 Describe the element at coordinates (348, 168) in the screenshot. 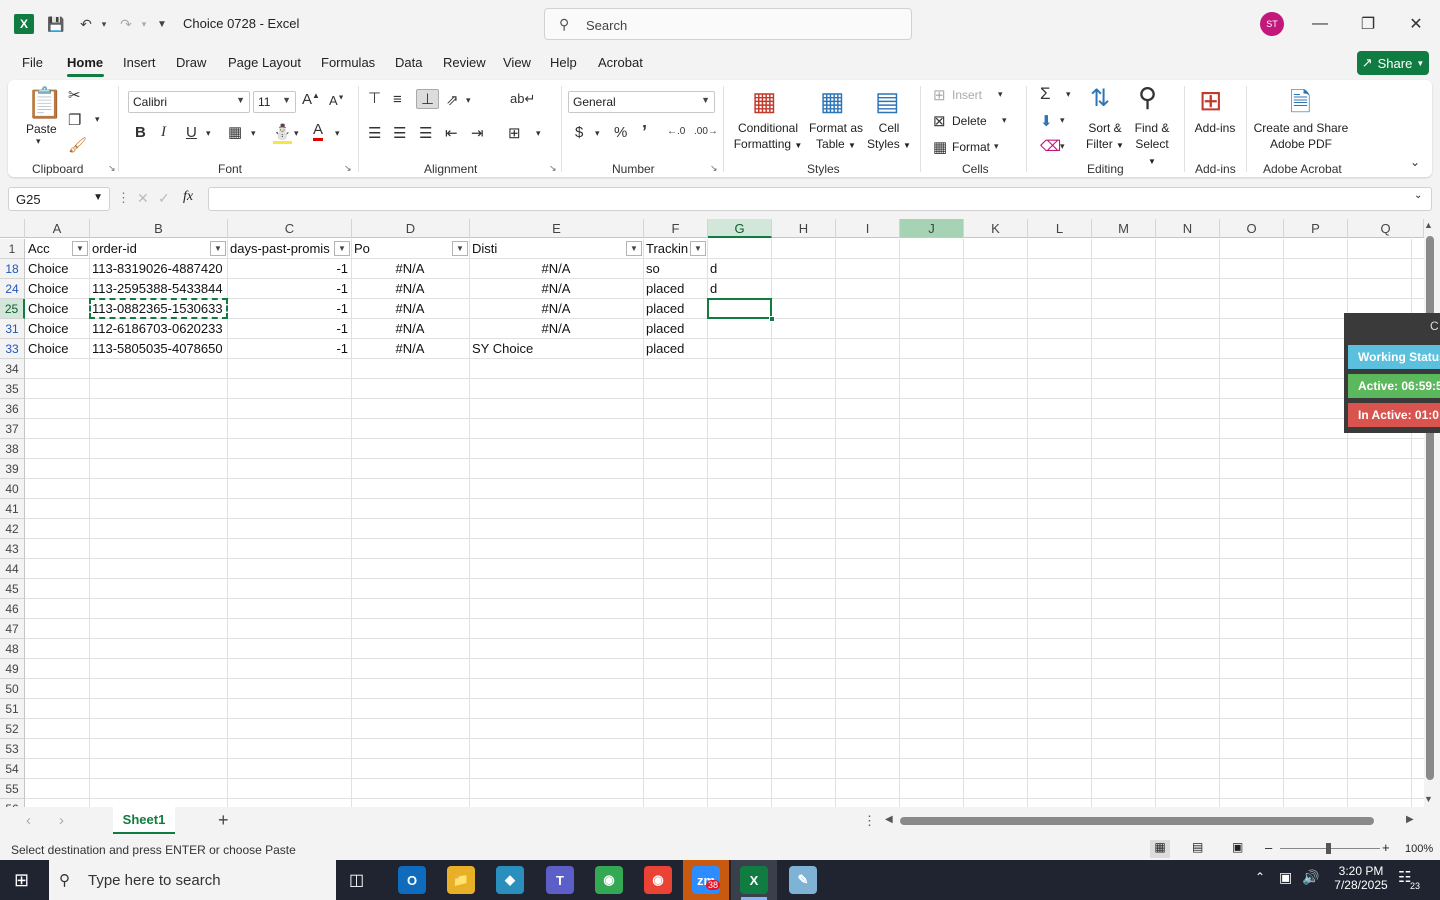

I see `font-launcher-icon: ↘` at that location.